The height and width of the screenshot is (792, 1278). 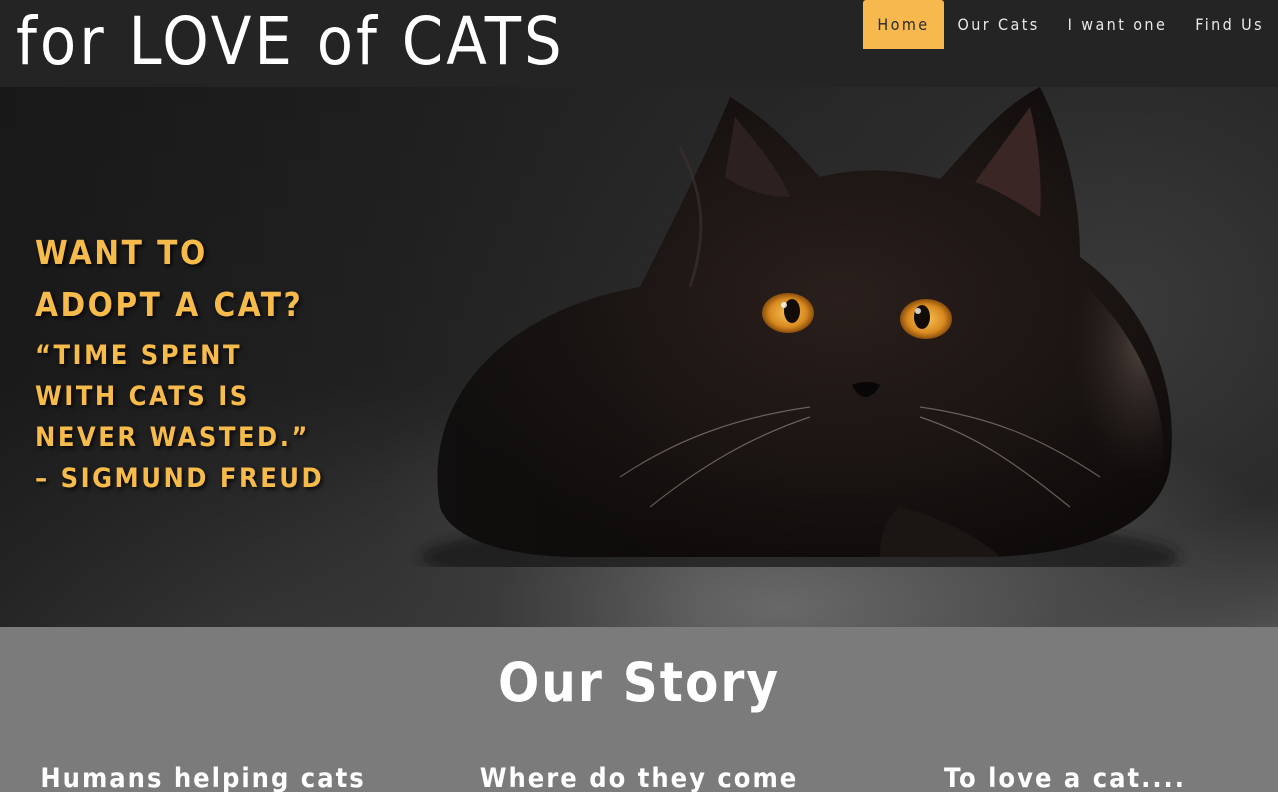 I want to click on story-title: Our Story, so click(x=639, y=682).